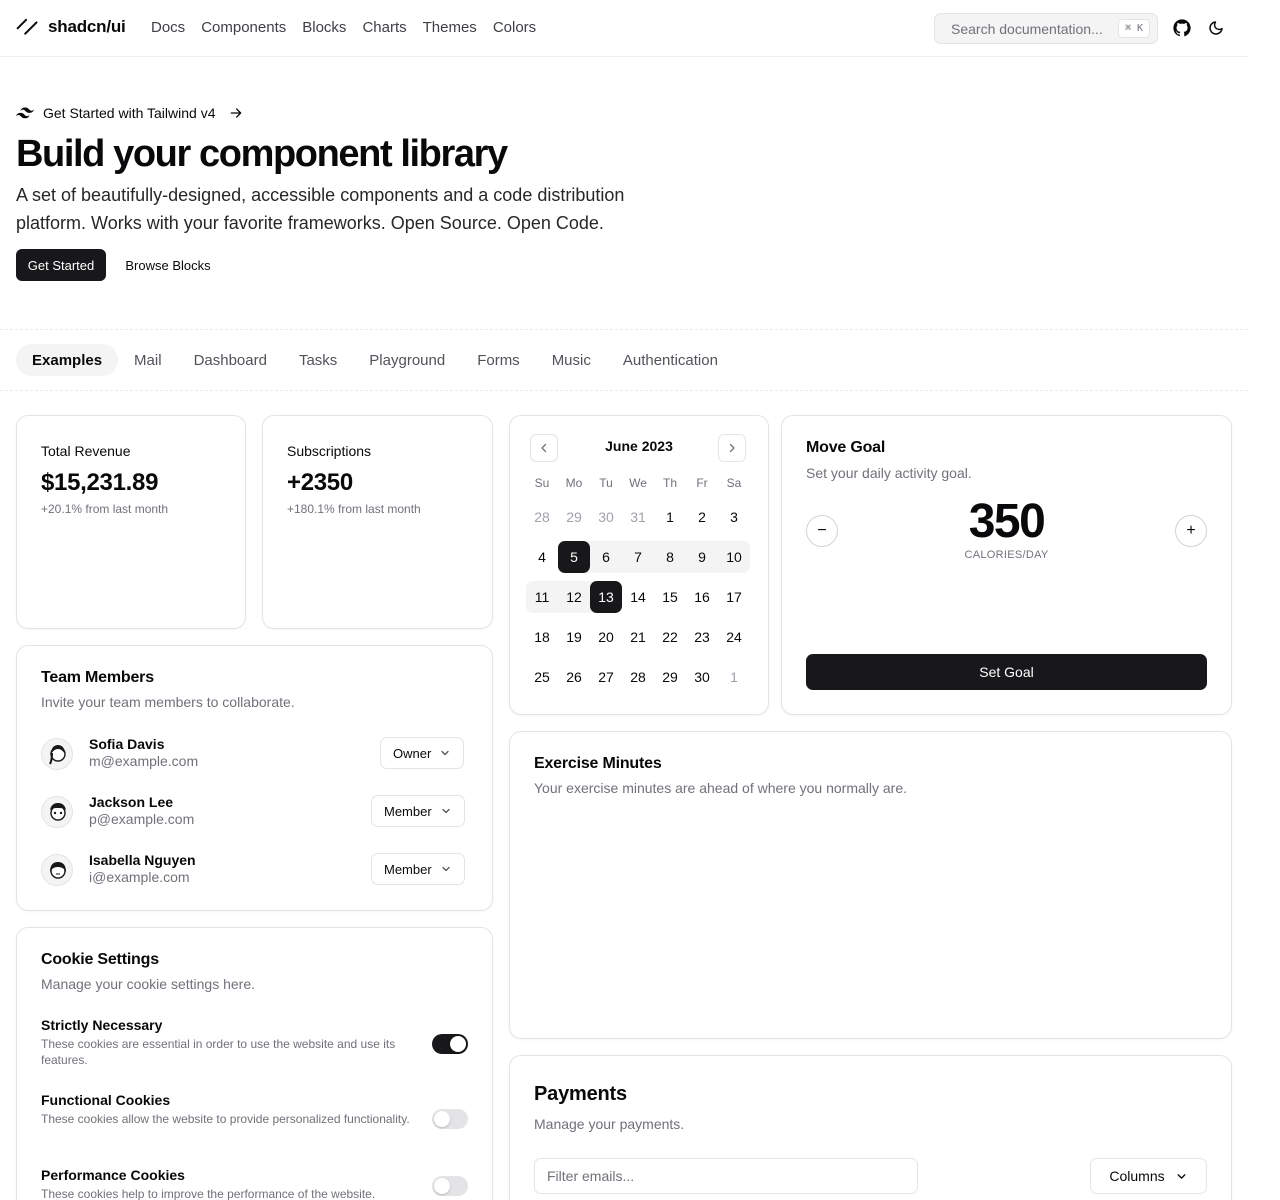 The image size is (1280, 1200). I want to click on calendar-day: 27, so click(606, 677).